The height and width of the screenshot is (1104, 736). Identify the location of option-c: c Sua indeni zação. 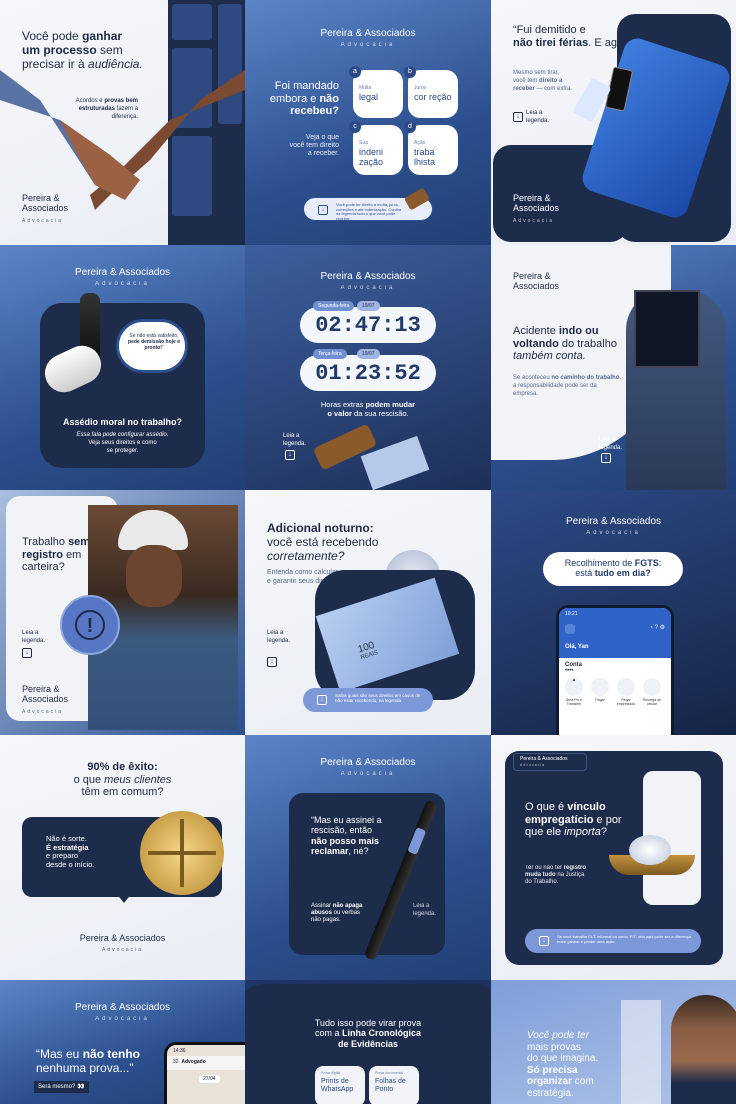
(376, 148).